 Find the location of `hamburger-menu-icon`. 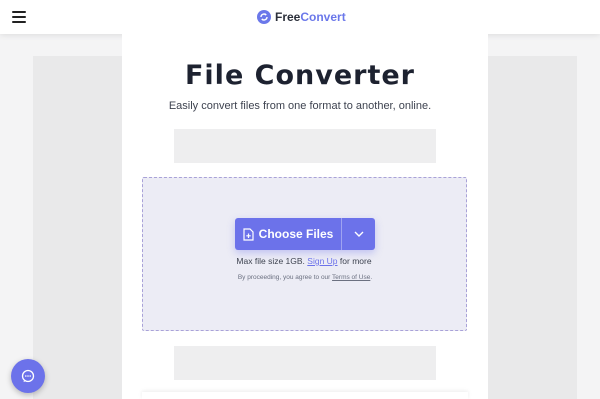

hamburger-menu-icon is located at coordinates (19, 17).